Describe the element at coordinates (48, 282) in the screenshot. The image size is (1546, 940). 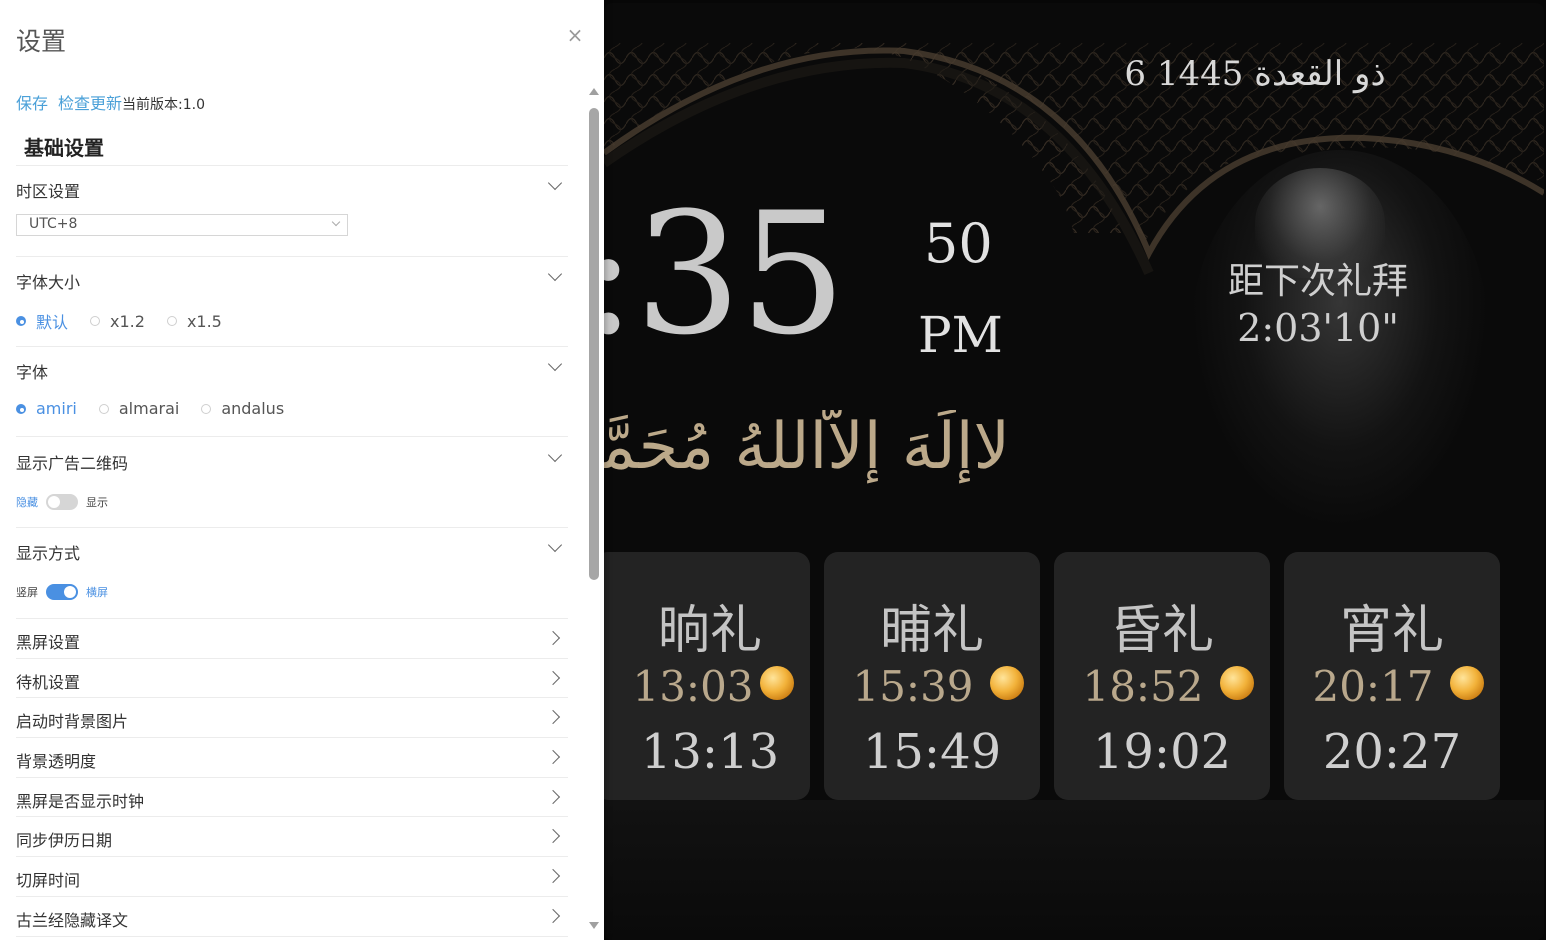
I see `font-size-label: 字体大小` at that location.